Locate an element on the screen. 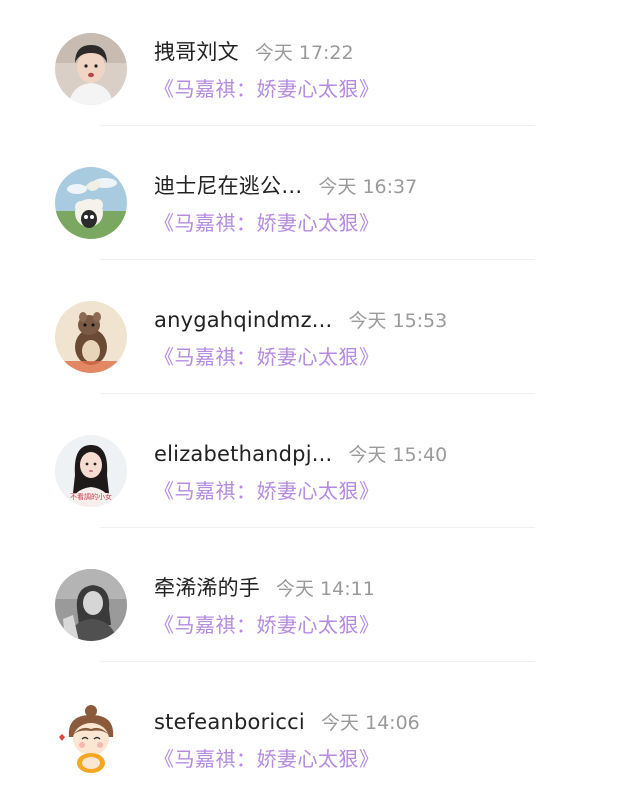 The image size is (640, 804). girl-photo-avatar-icon: 不看調的小女 is located at coordinates (91, 471).